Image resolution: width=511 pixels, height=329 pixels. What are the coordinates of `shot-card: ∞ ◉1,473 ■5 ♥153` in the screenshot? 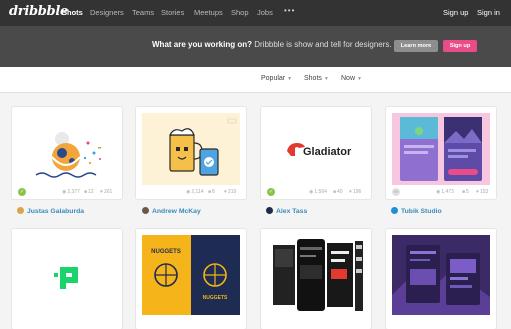 It's located at (441, 153).